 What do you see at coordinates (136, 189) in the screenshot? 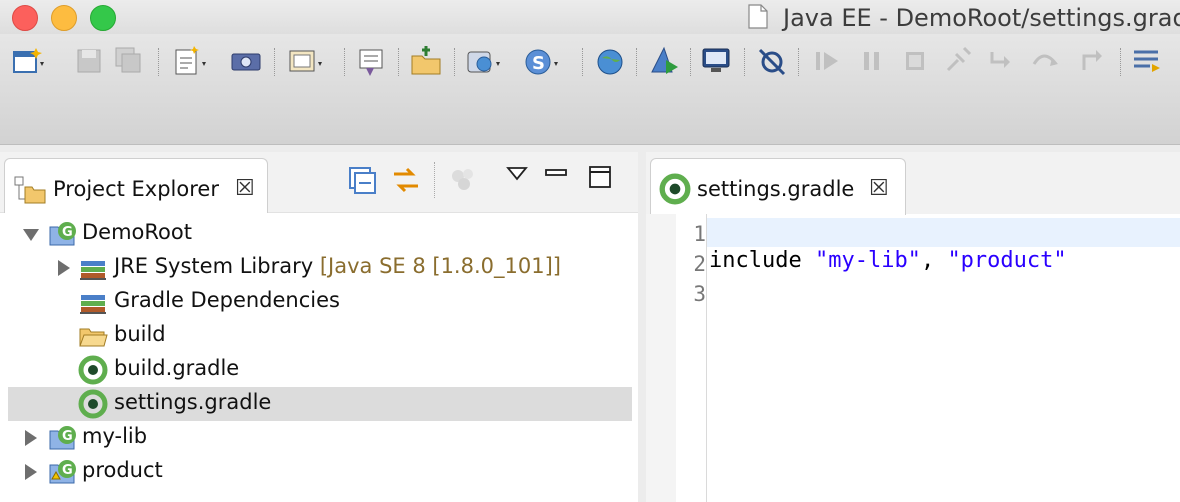
I see `tab-label: Project Explorer` at bounding box center [136, 189].